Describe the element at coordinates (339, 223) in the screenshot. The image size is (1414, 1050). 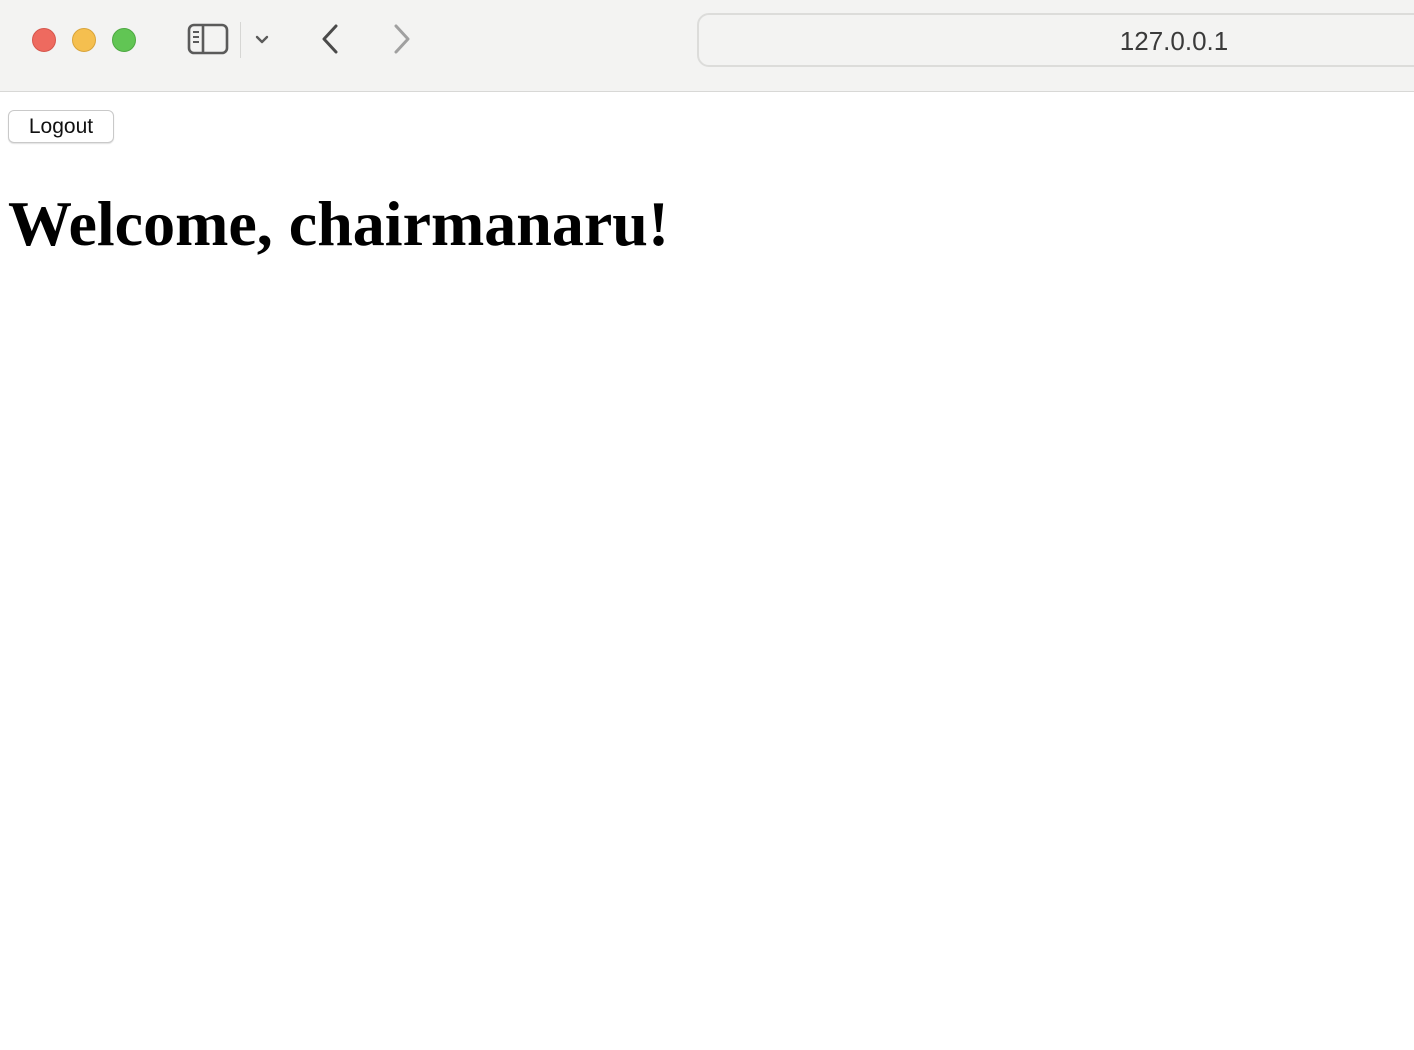
I see `page-title: Welcome, chairmanaru!` at that location.